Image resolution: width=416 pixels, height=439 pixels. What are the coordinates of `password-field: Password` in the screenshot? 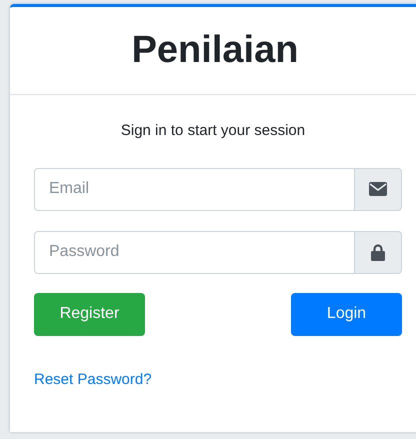 It's located at (194, 252).